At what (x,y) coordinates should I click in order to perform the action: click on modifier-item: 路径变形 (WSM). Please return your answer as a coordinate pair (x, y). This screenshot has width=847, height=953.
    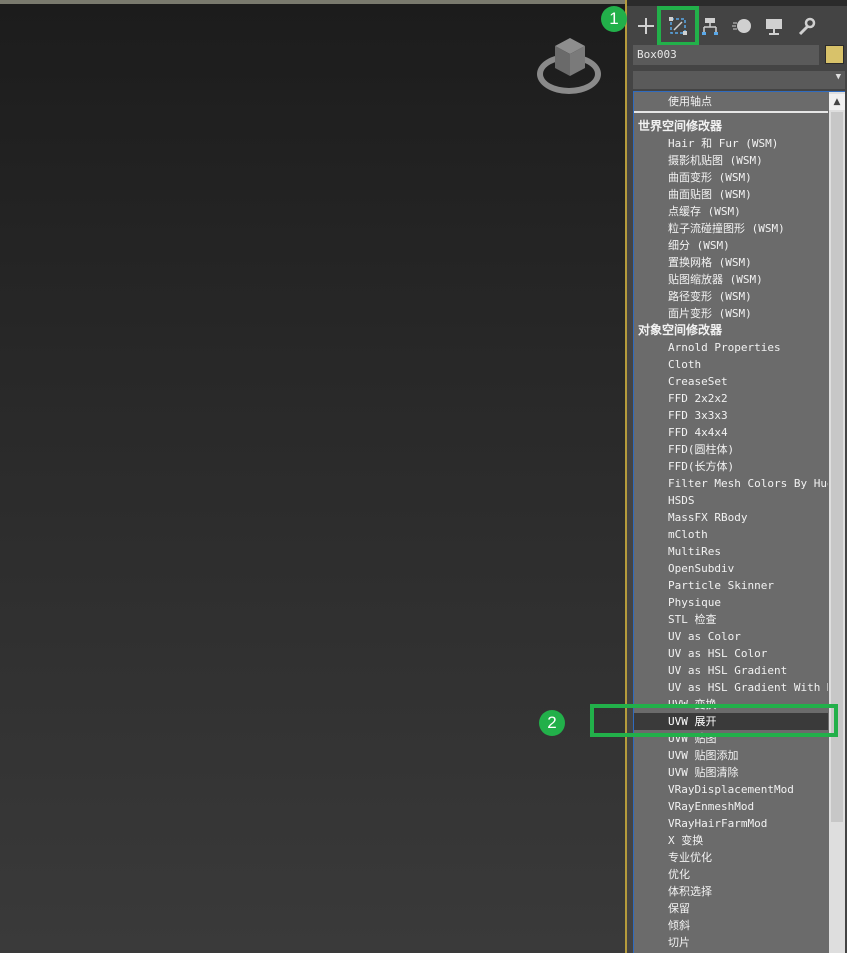
    Looking at the image, I should click on (731, 296).